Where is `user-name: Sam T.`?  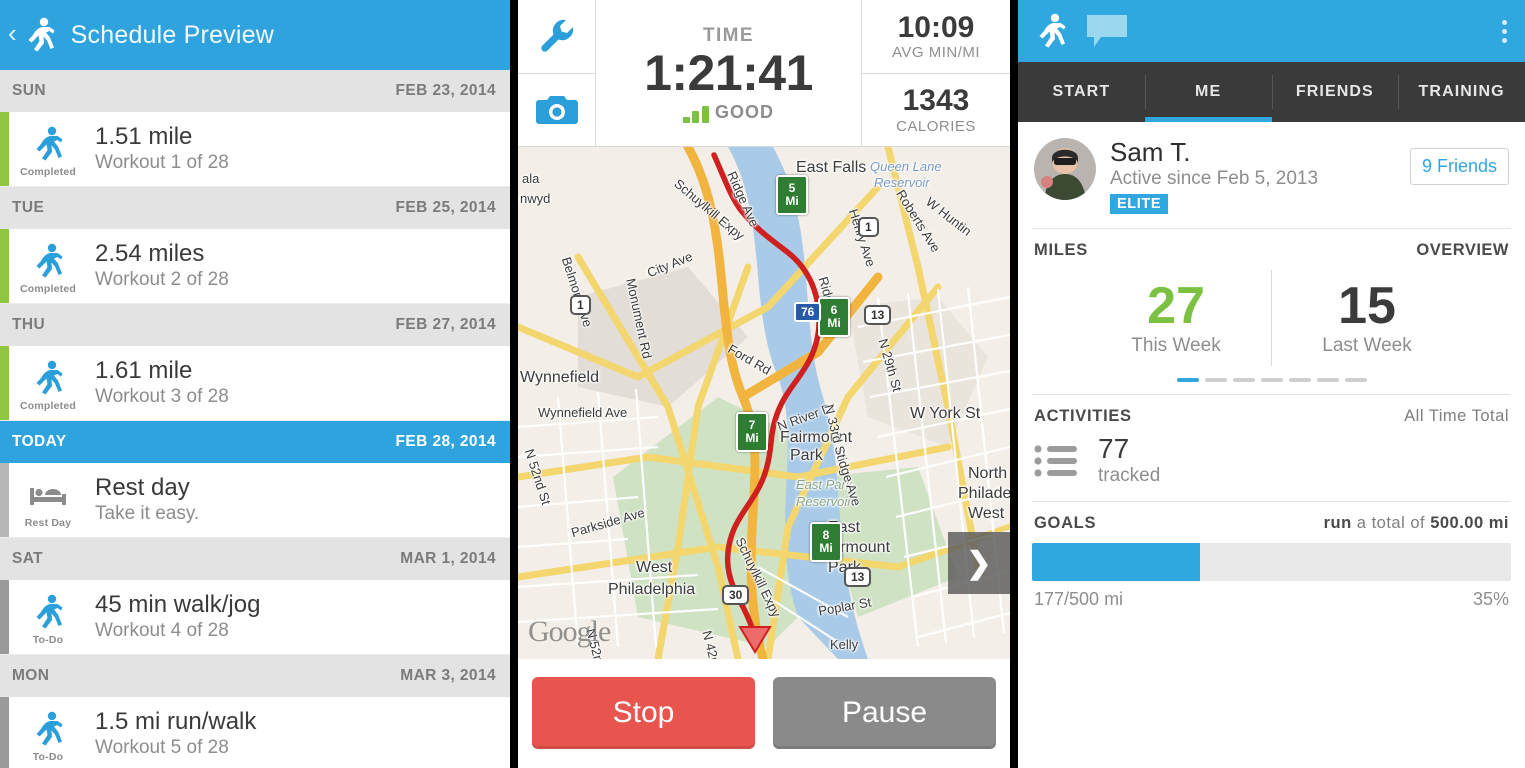 user-name: Sam T. is located at coordinates (1150, 152).